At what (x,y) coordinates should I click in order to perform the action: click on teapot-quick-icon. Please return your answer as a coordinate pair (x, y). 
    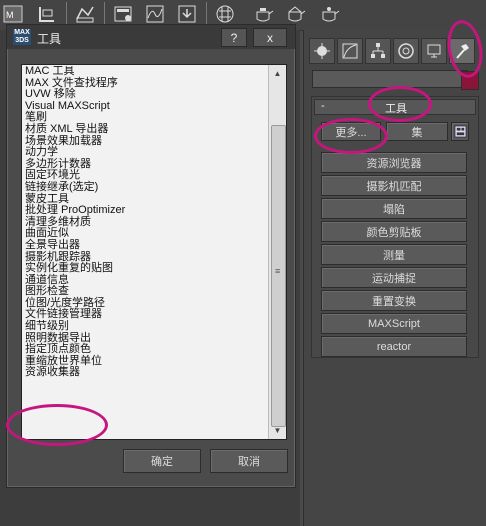
    Looking at the image, I should click on (295, 14).